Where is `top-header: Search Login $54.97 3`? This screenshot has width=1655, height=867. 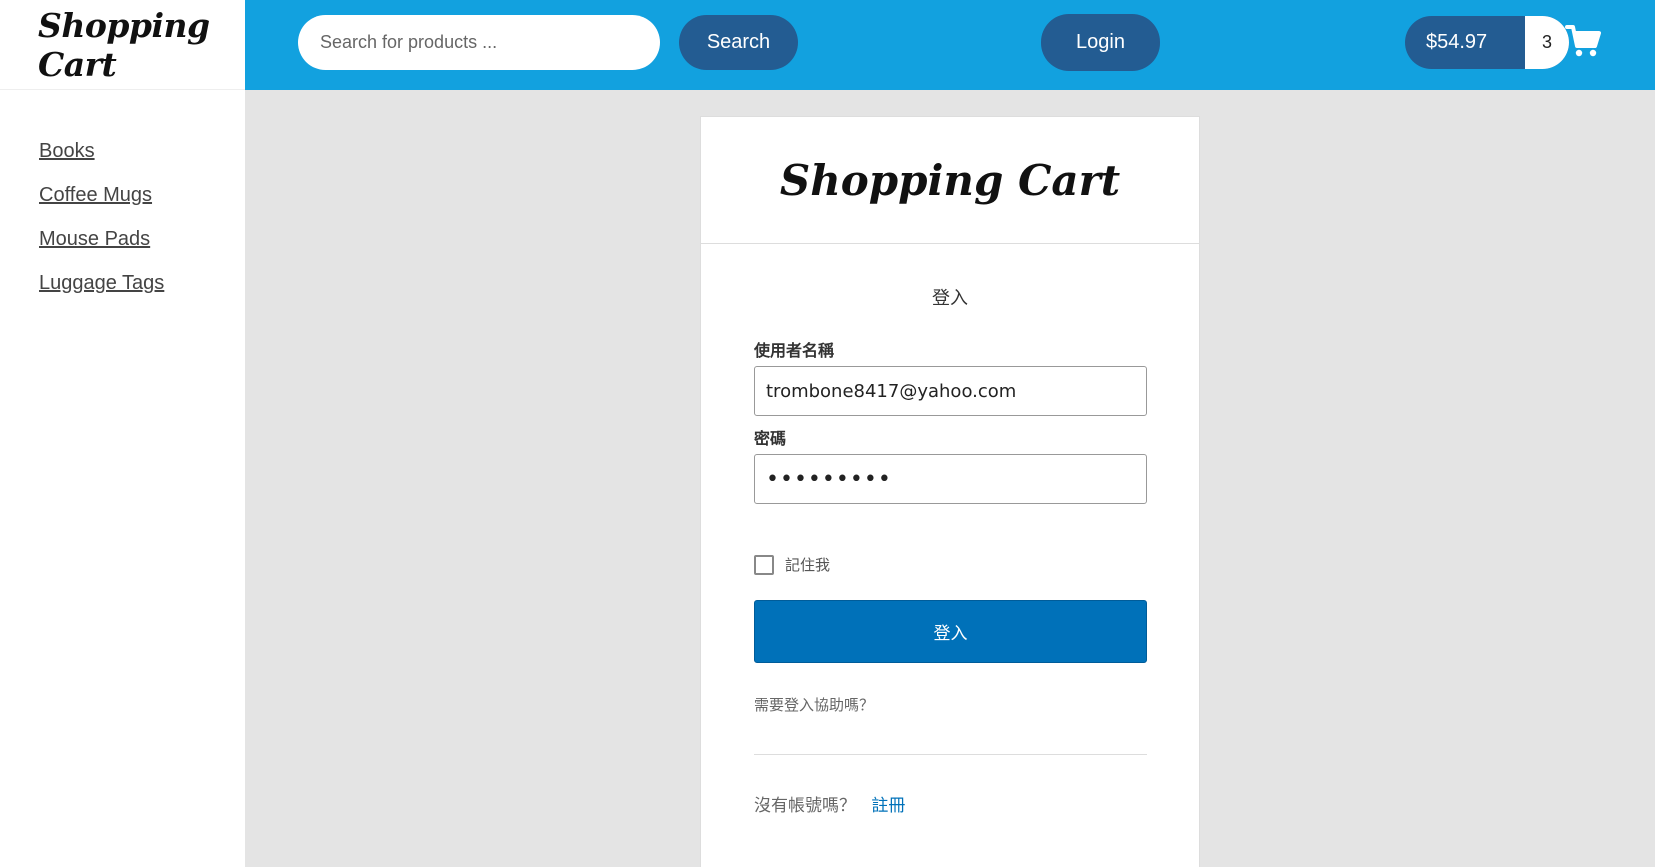
top-header: Search Login $54.97 3 is located at coordinates (950, 45).